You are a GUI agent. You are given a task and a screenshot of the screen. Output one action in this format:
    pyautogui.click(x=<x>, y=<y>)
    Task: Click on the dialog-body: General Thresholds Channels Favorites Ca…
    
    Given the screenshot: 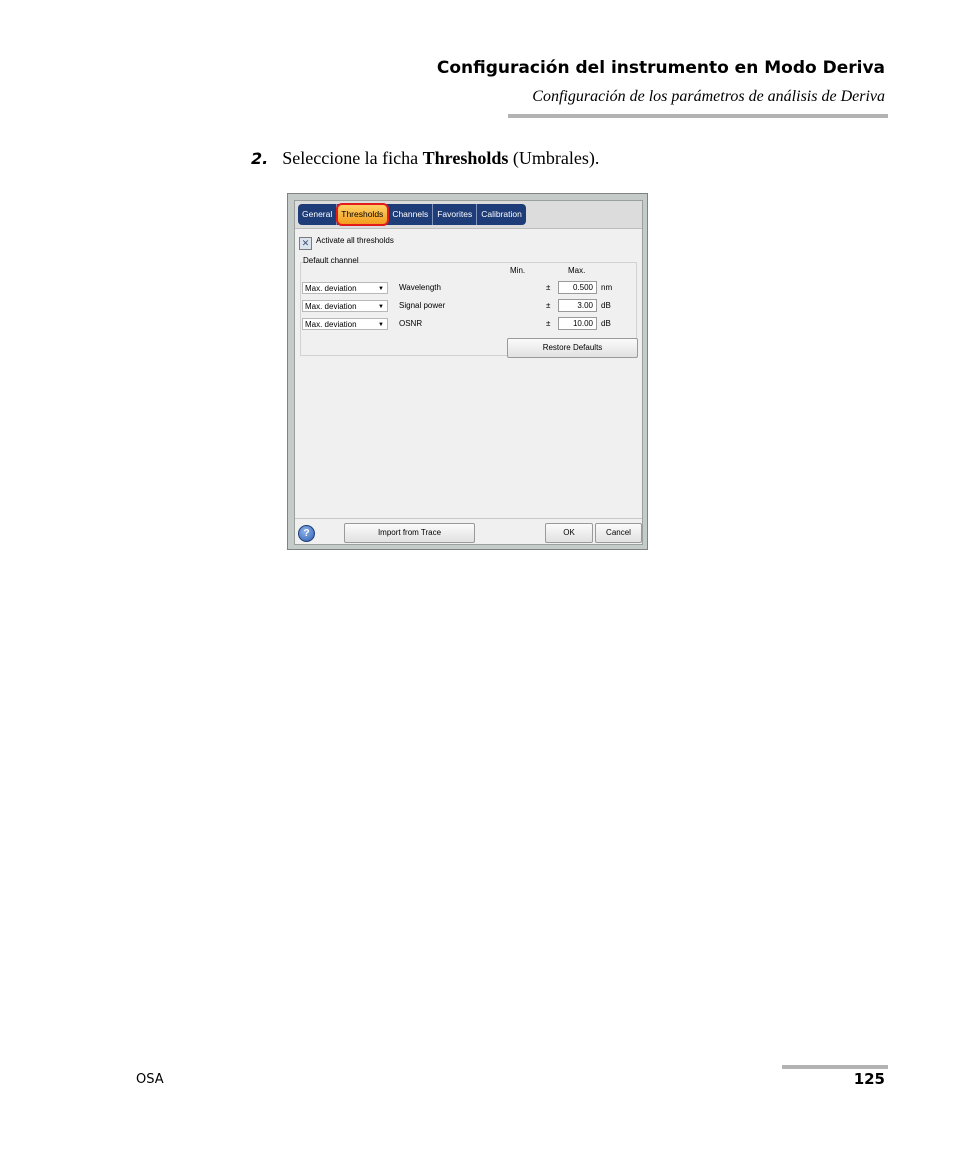 What is the action you would take?
    pyautogui.click(x=468, y=372)
    